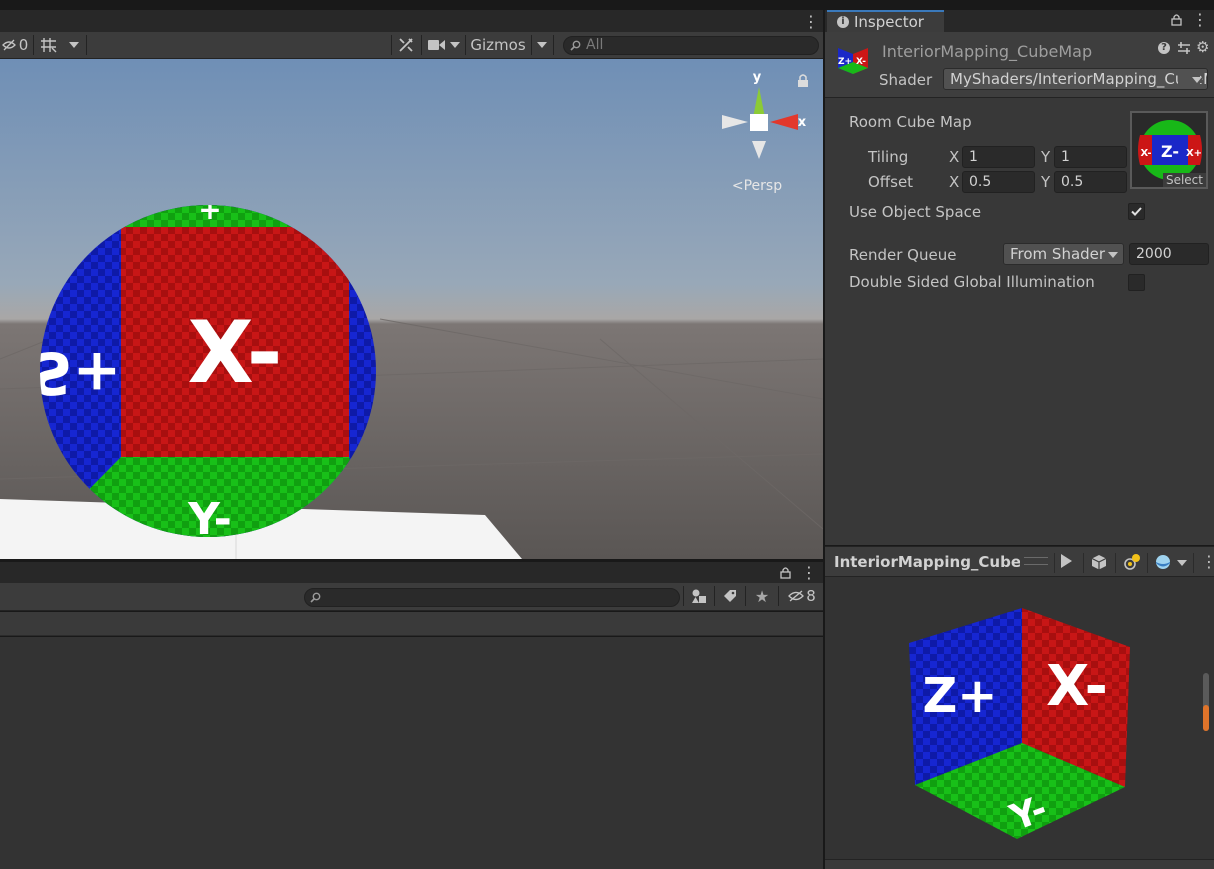  I want to click on tiling-x-value: 1, so click(973, 157).